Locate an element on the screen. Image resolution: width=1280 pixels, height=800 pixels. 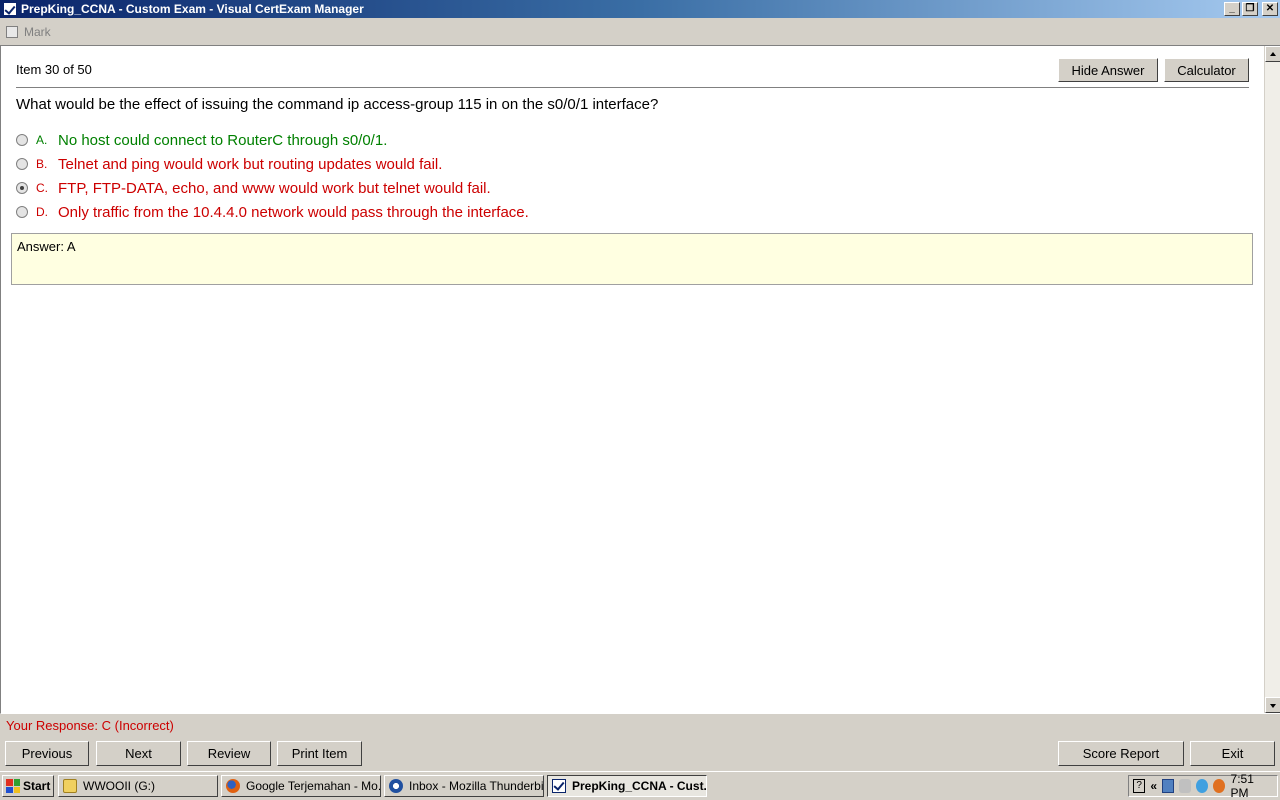
help-icon: ? is located at coordinates (1139, 786).